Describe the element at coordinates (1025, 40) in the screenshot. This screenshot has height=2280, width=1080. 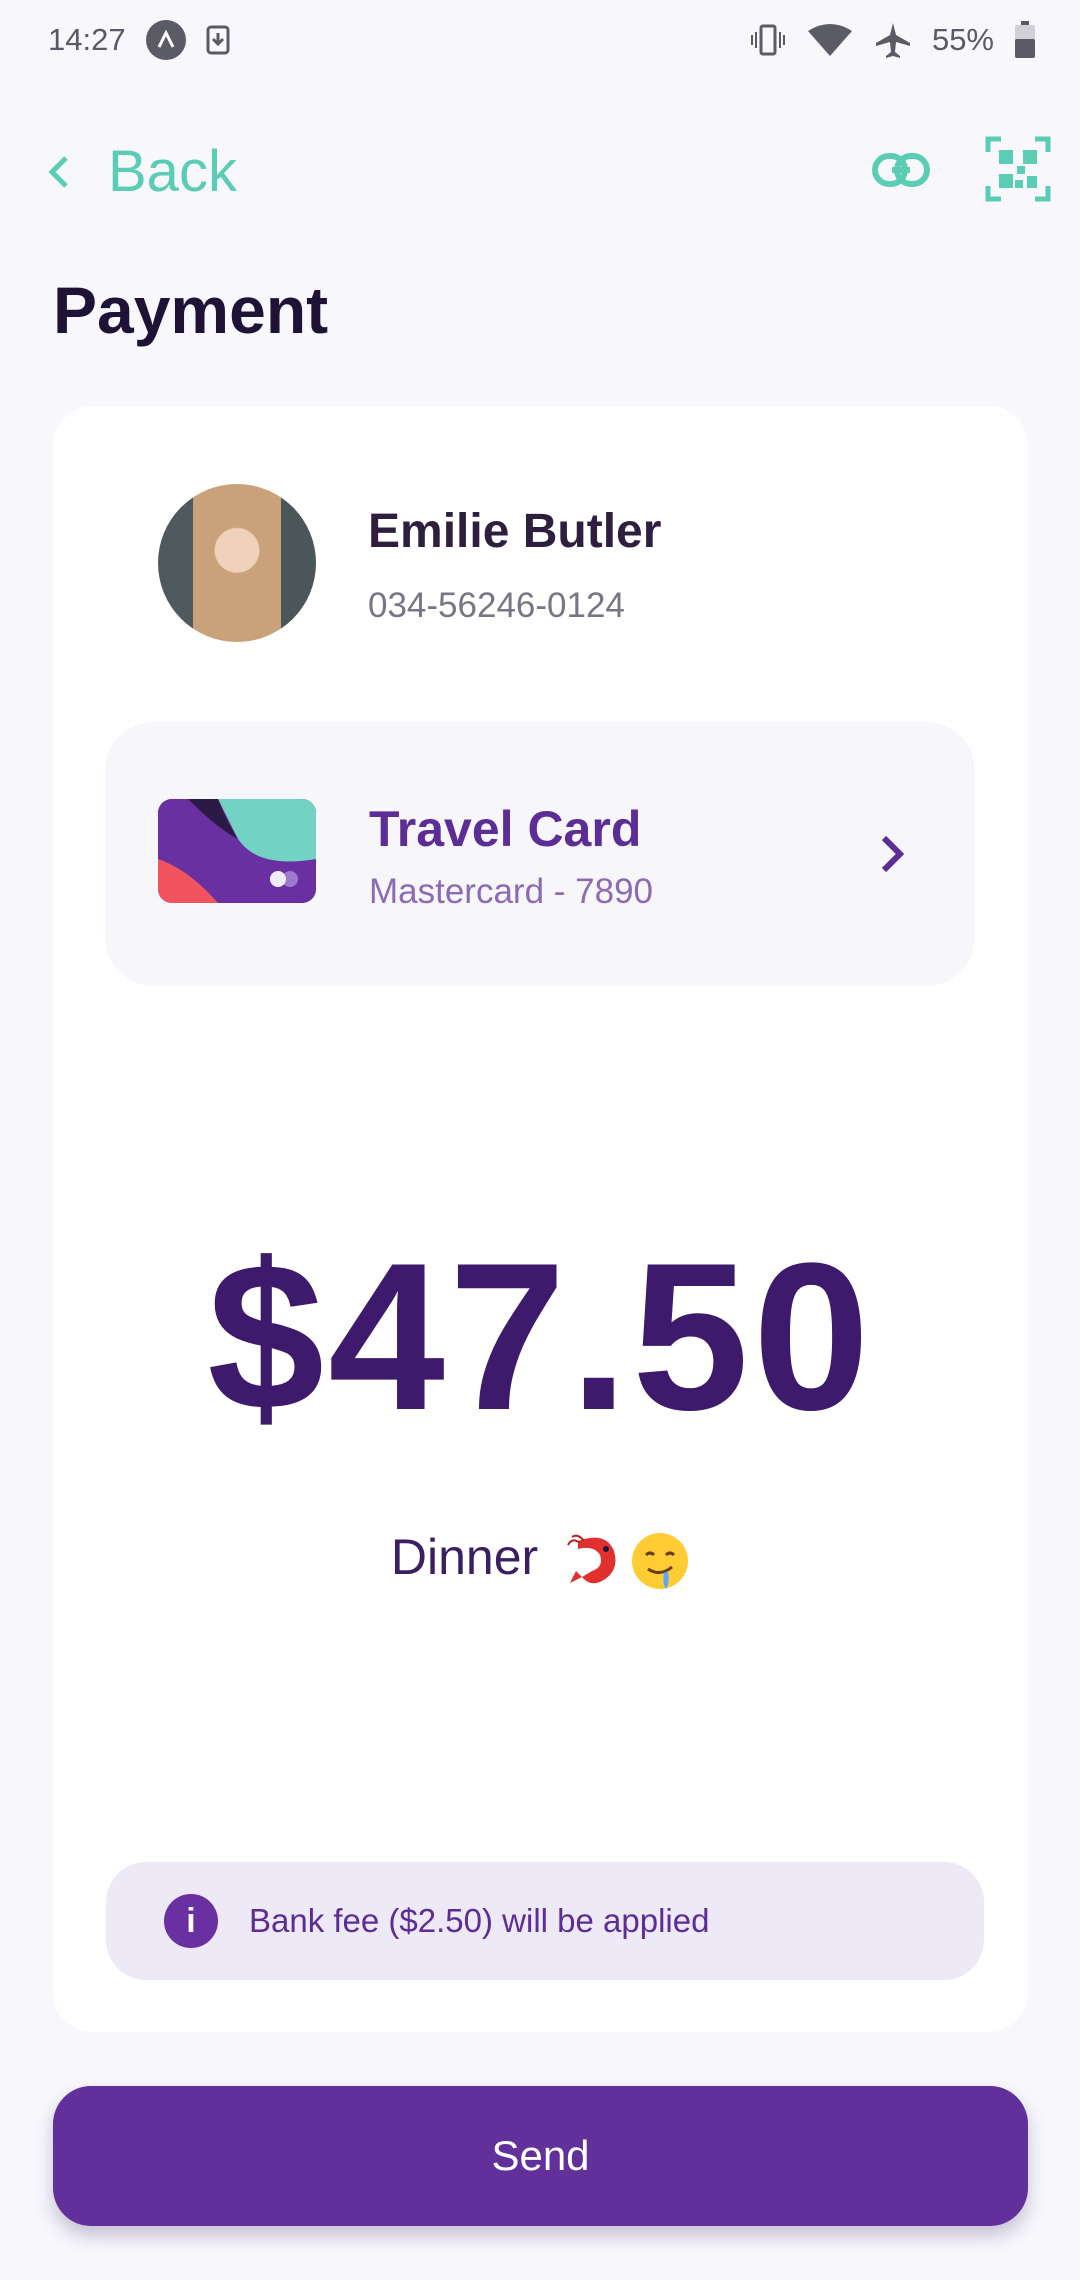
I see `battery-icon` at that location.